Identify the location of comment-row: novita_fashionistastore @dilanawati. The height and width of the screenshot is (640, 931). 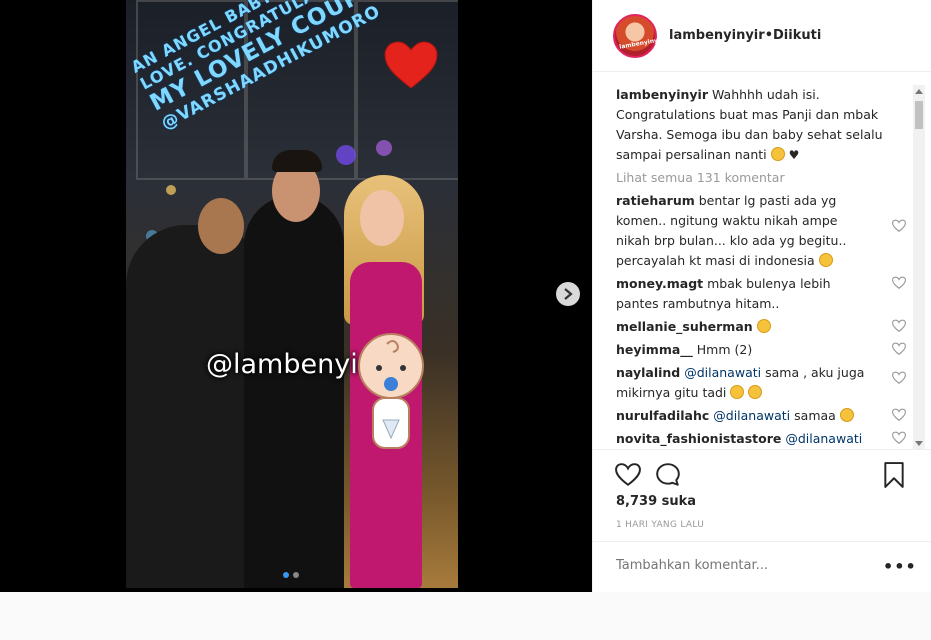
(761, 439).